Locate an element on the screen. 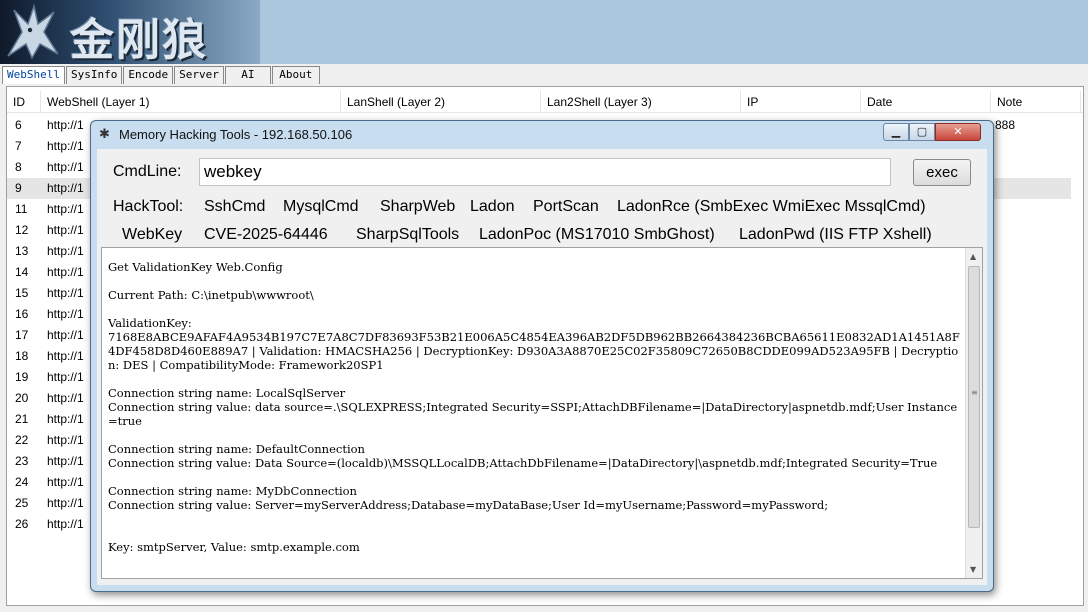 The width and height of the screenshot is (1088, 612). row-id: 24 is located at coordinates (22, 482).